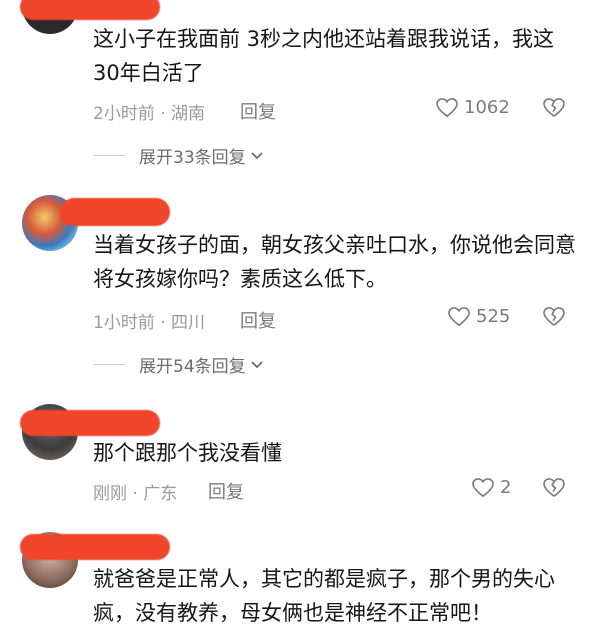 The height and width of the screenshot is (640, 596). I want to click on like-count: 1062, so click(487, 107).